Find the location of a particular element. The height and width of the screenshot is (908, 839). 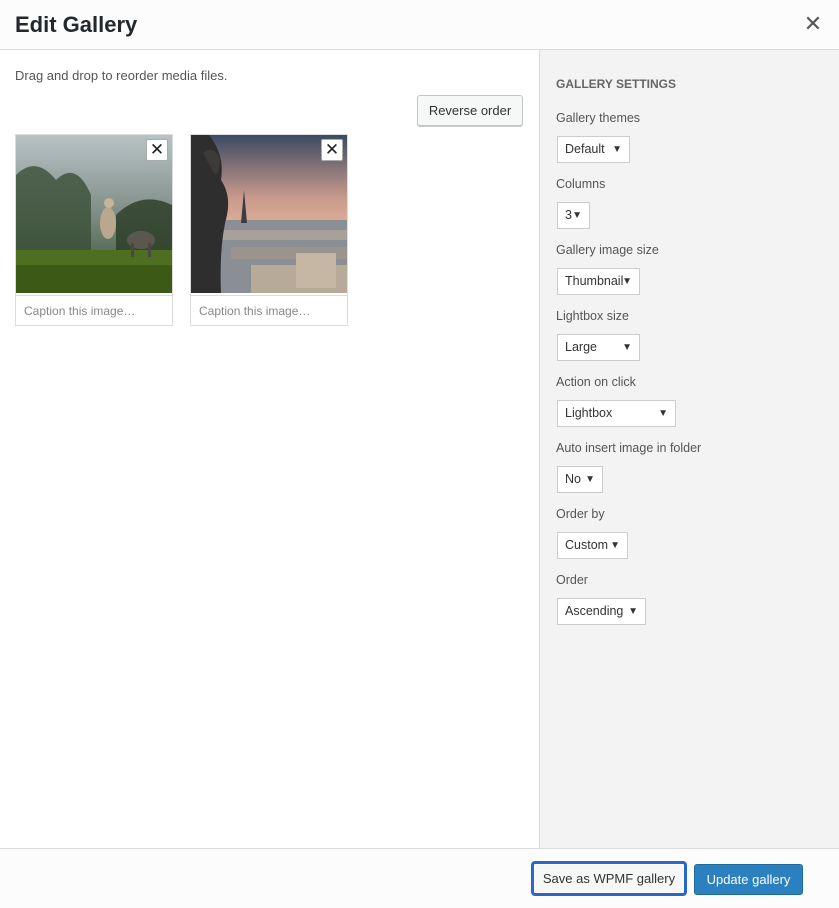

auto-insert-select: No ▼ is located at coordinates (580, 479).